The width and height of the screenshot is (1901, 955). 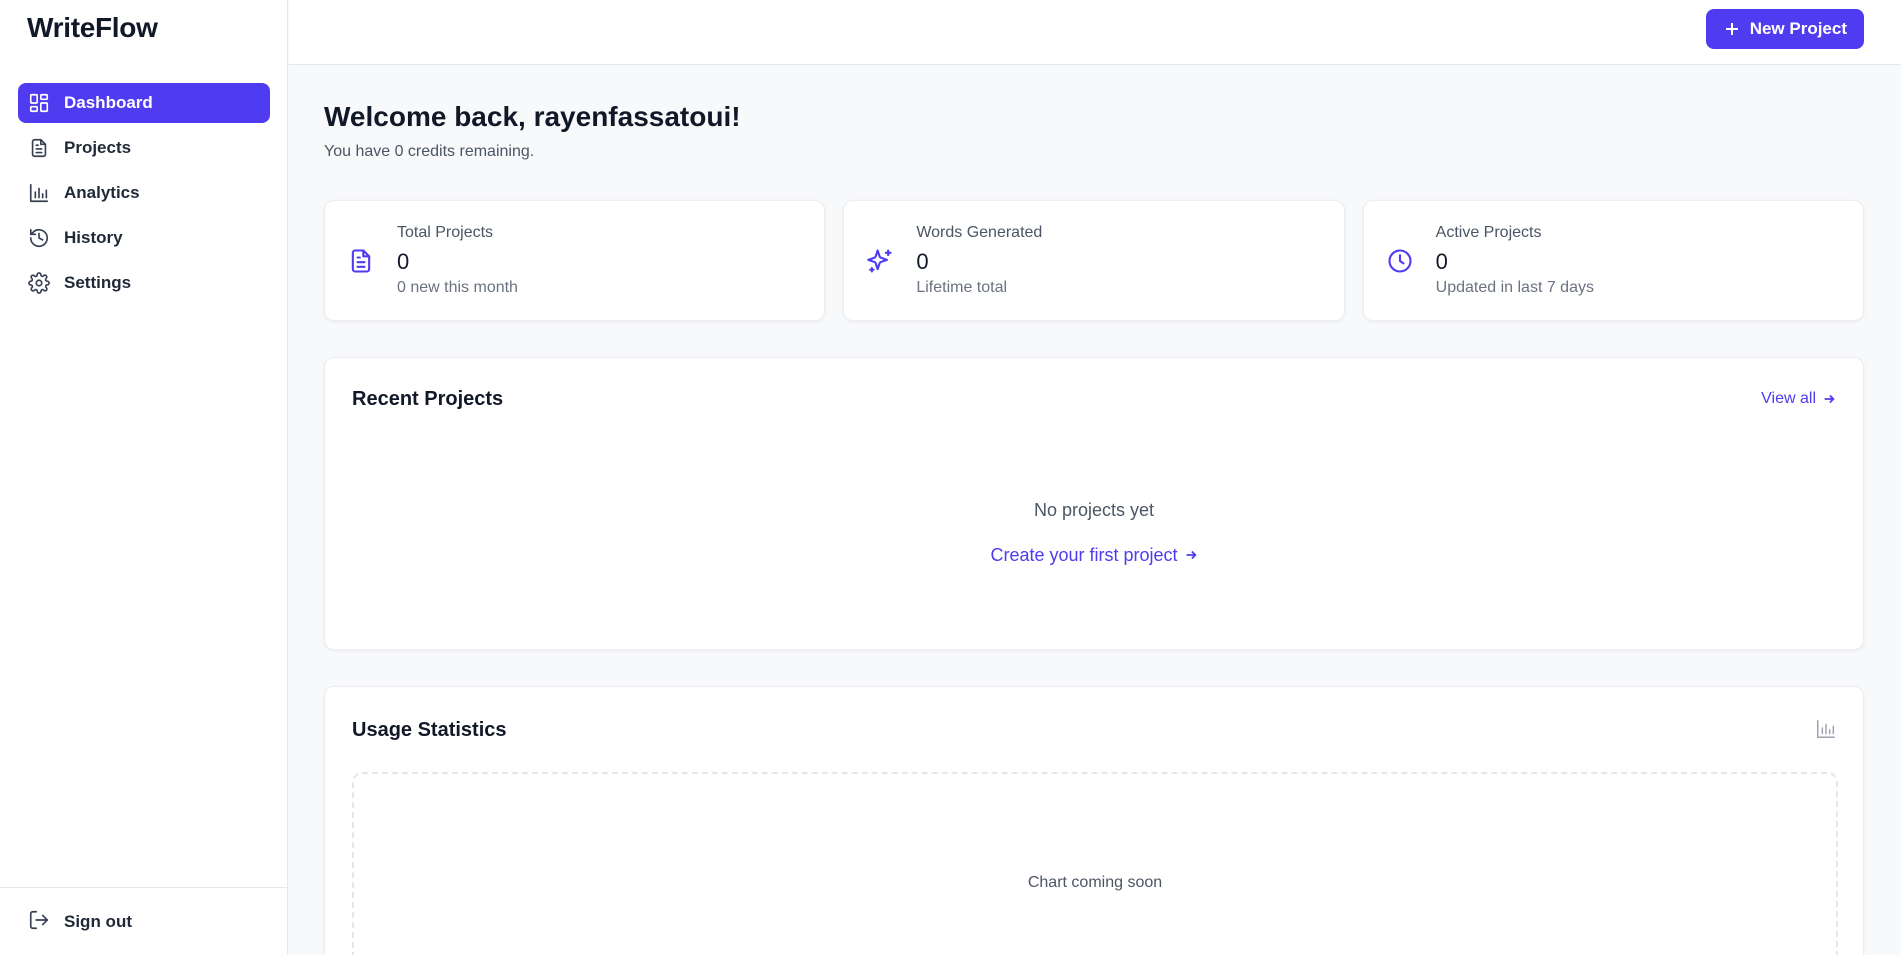 What do you see at coordinates (1788, 398) in the screenshot?
I see `view-all-label: View all` at bounding box center [1788, 398].